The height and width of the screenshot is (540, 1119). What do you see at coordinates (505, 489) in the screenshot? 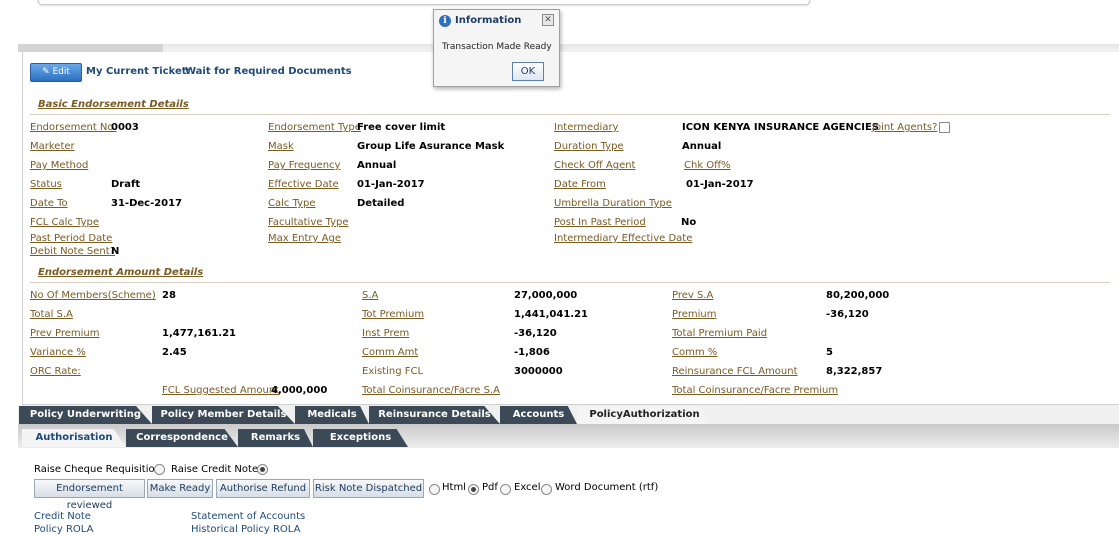
I see `format-excel-radio` at bounding box center [505, 489].